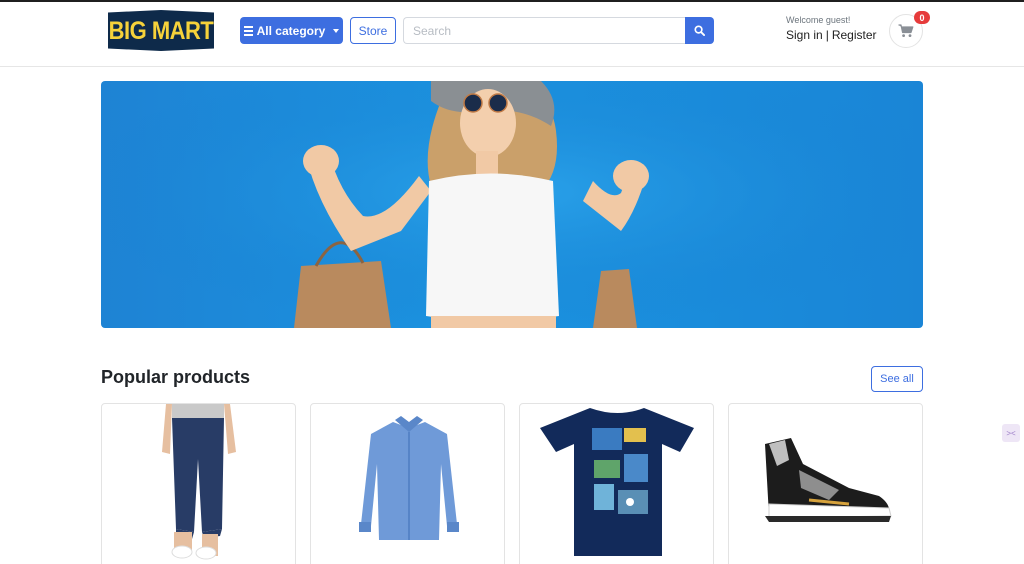 Image resolution: width=1024 pixels, height=564 pixels. What do you see at coordinates (818, 20) in the screenshot?
I see `welcome-text: Welcome guest!` at bounding box center [818, 20].